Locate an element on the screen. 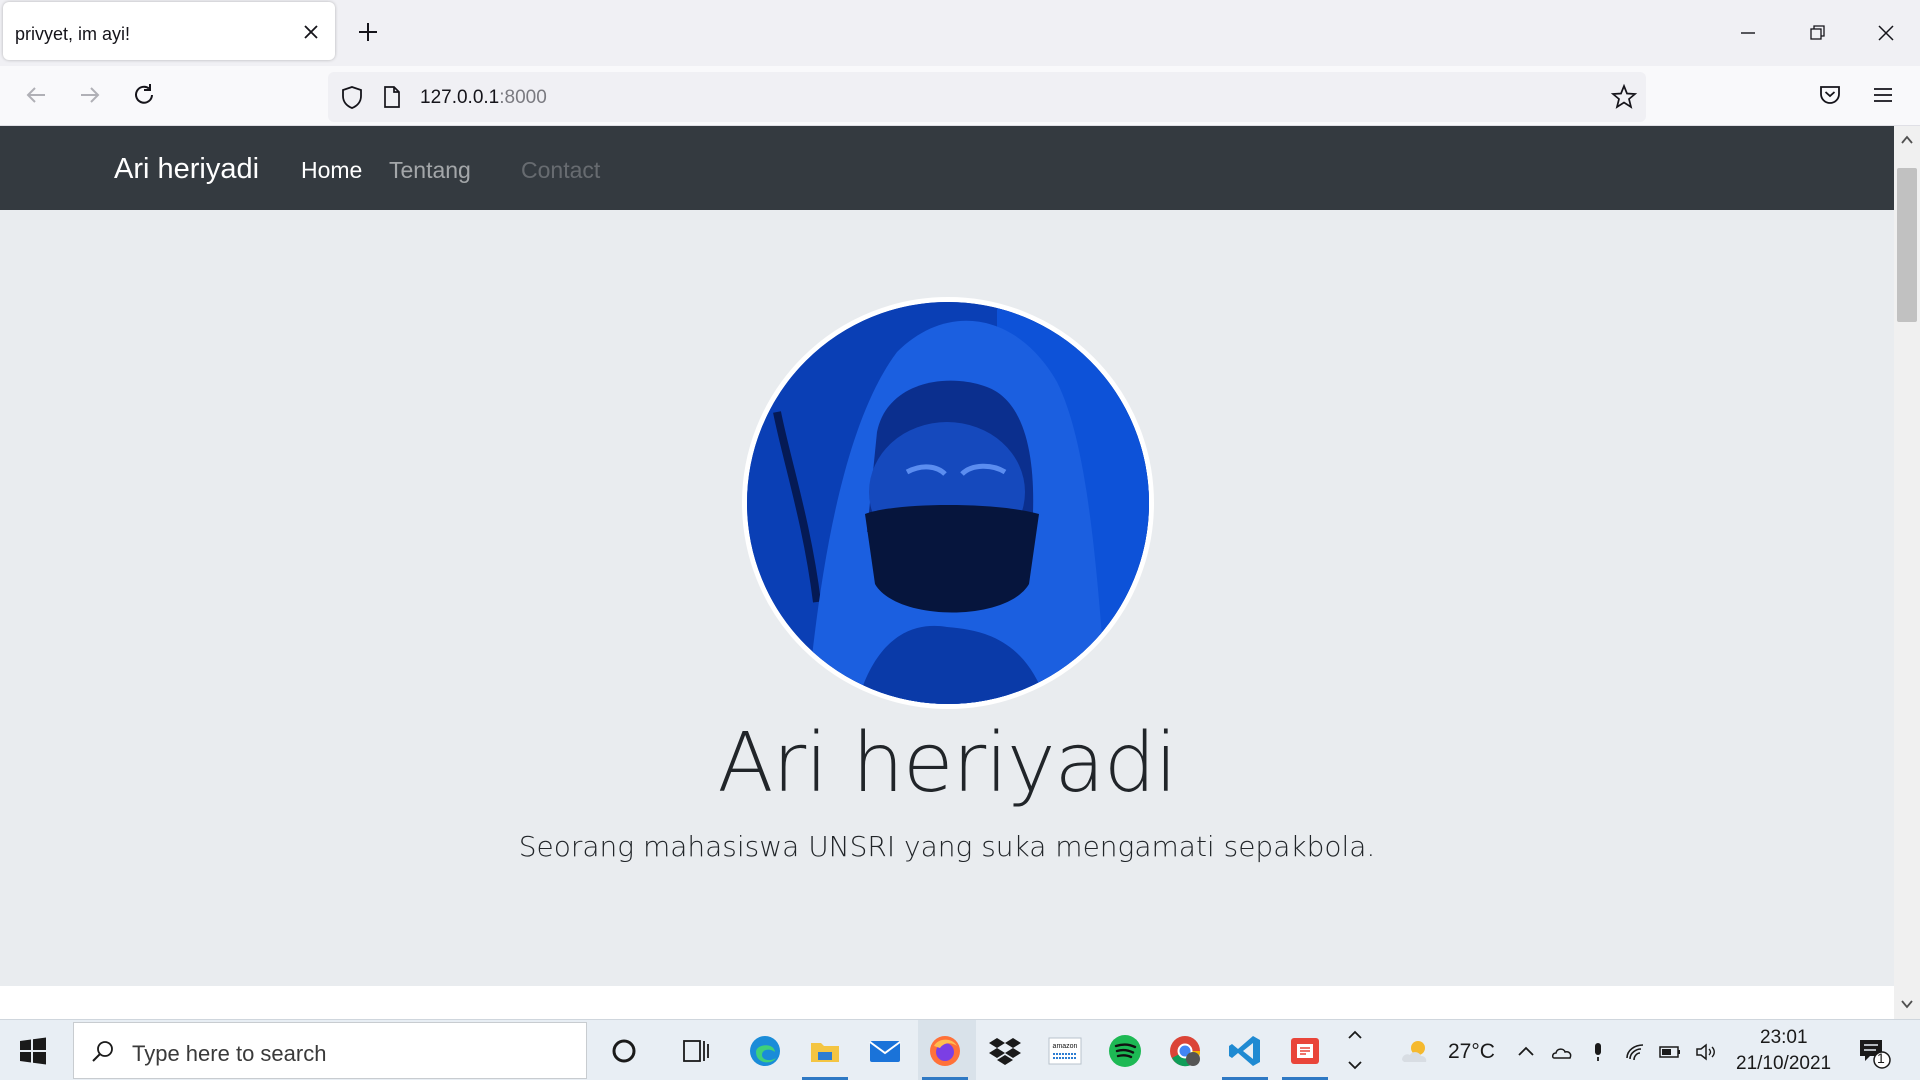  browser-tab: privyet, im ayi! is located at coordinates (169, 31).